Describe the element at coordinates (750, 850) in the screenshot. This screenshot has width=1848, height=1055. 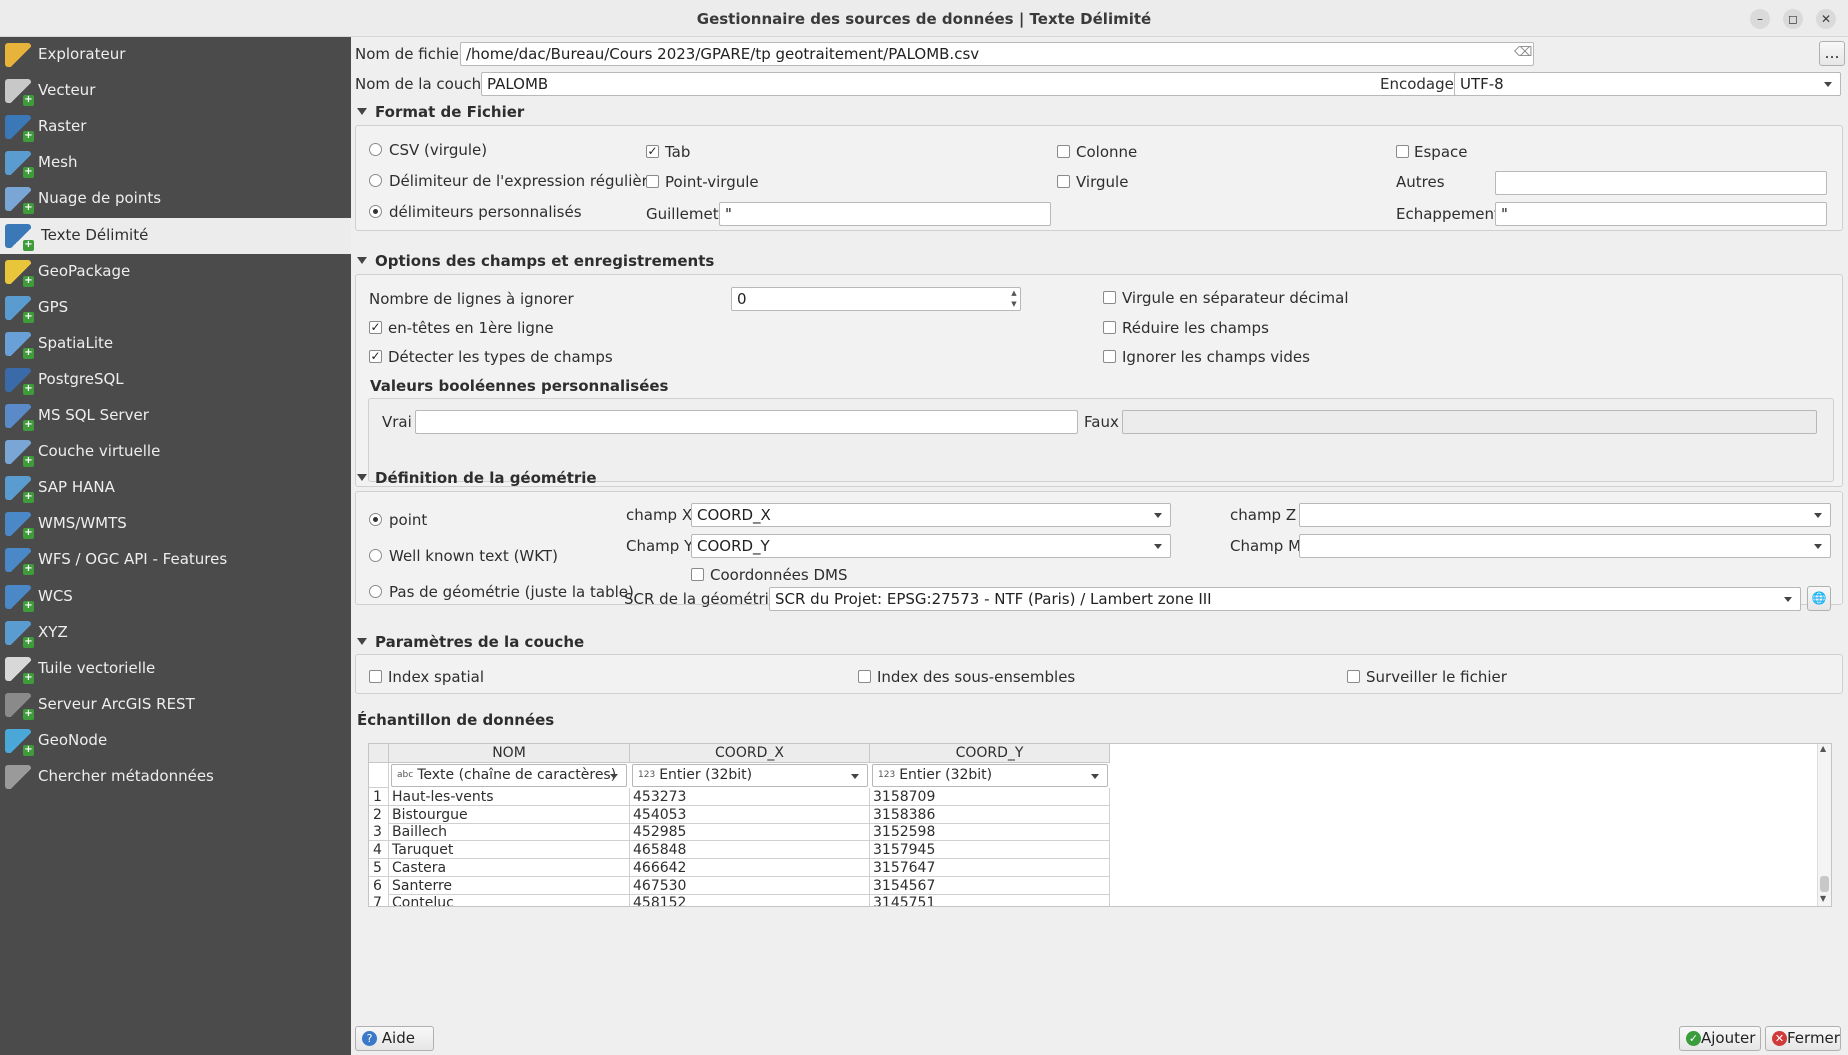
I see `table-cell: 465848` at that location.